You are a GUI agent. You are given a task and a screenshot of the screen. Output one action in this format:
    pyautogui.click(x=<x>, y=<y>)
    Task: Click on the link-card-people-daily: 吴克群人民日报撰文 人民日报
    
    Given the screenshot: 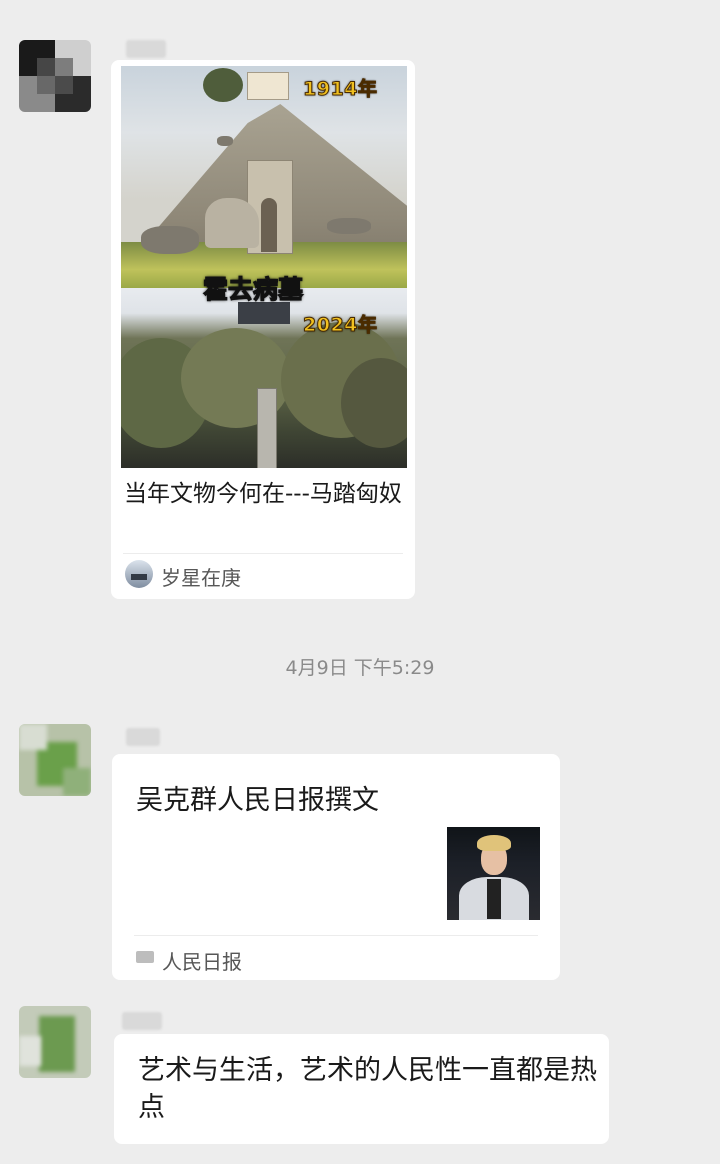 What is the action you would take?
    pyautogui.click(x=336, y=867)
    